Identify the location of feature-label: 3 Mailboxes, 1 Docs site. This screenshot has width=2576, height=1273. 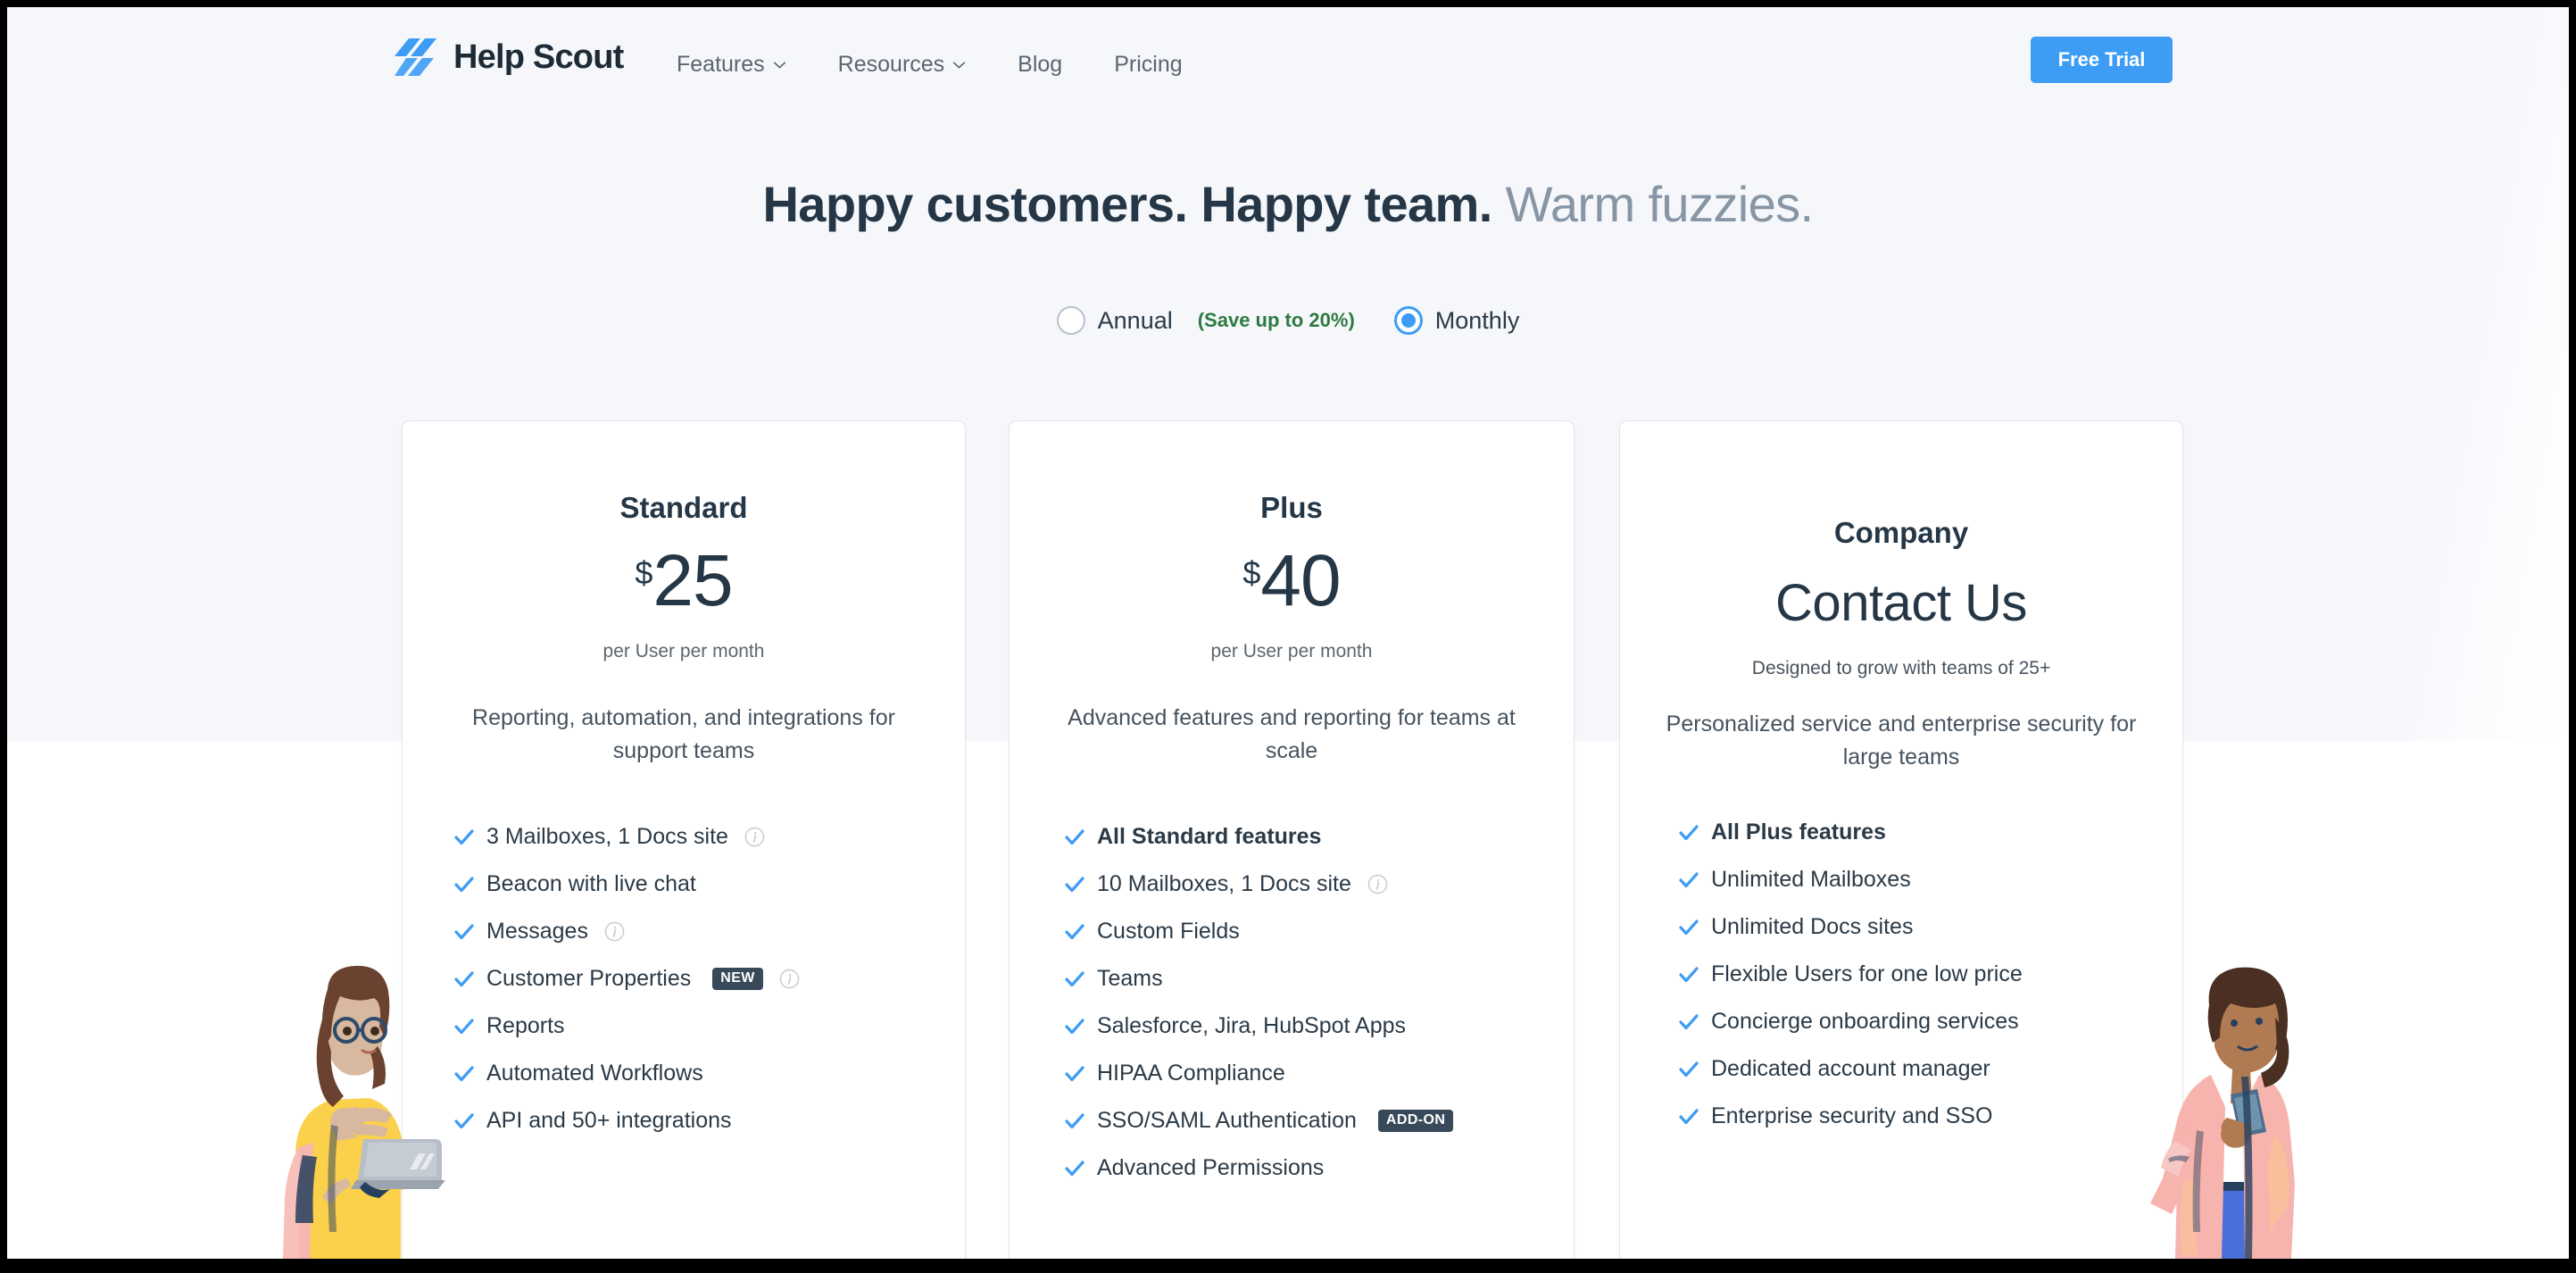
(607, 836).